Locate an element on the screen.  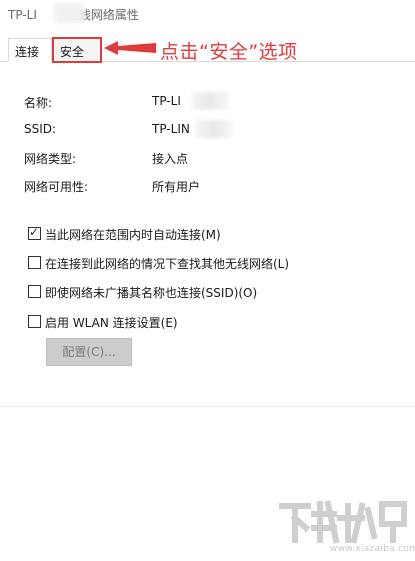
property-label: 网络类型: is located at coordinates (50, 159).